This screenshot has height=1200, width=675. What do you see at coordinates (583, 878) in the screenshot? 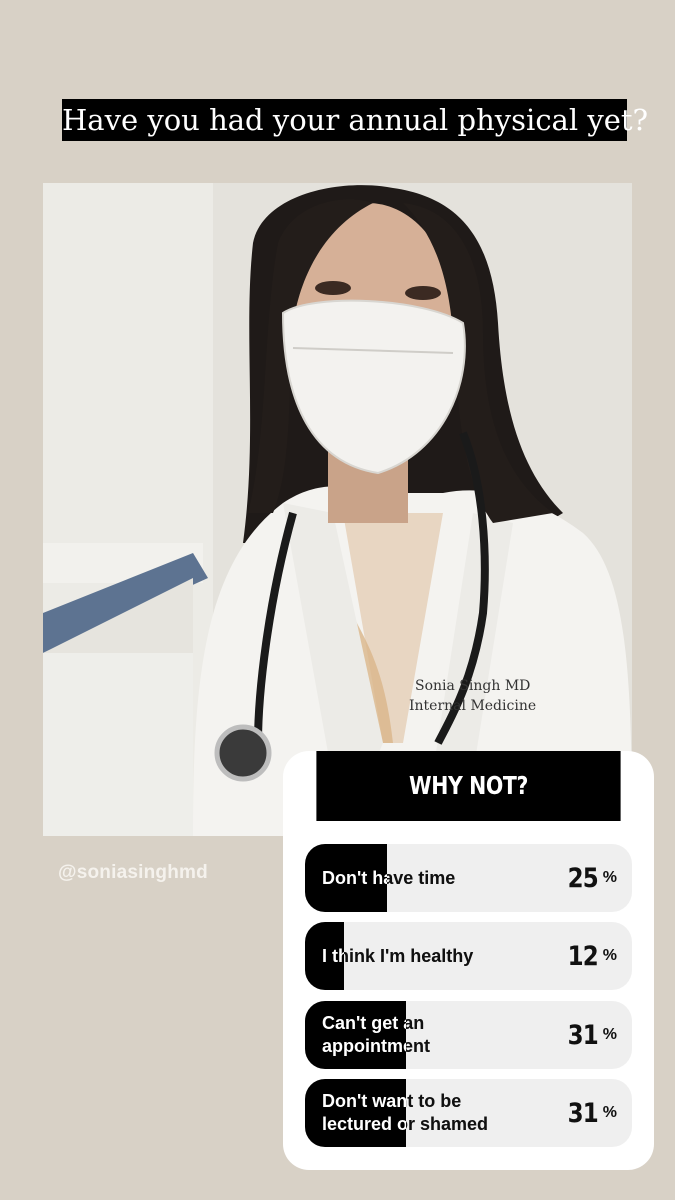
I see `poll-option-percent-value: 25` at bounding box center [583, 878].